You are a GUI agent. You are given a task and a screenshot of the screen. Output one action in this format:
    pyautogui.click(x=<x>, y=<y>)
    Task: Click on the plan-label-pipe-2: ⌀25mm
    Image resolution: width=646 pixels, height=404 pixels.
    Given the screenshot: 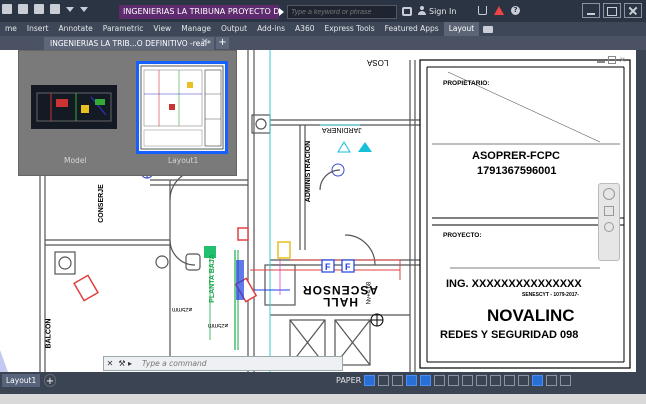 What is the action you would take?
    pyautogui.click(x=218, y=325)
    